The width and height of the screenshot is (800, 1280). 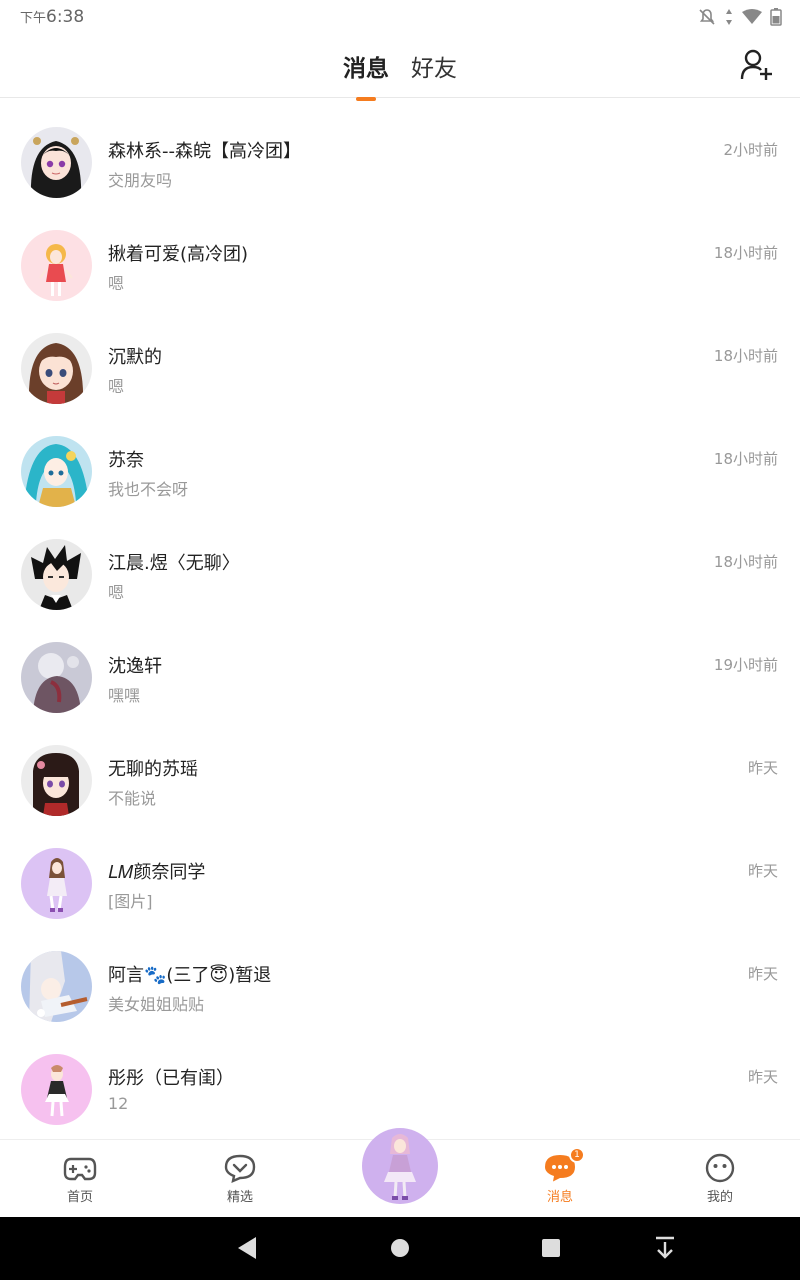 I want to click on nav-featured: 精选, so click(x=240, y=1178).